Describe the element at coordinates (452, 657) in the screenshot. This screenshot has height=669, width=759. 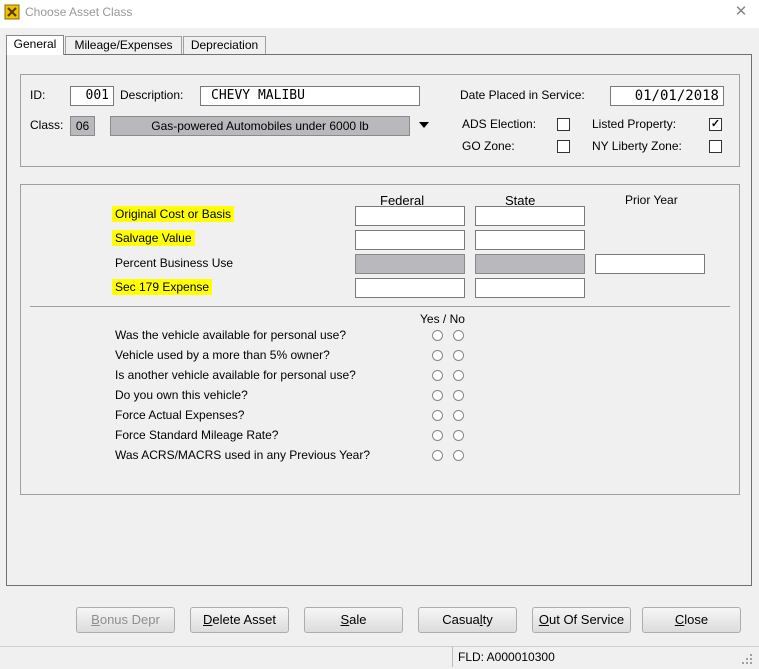
I see `status-divider` at that location.